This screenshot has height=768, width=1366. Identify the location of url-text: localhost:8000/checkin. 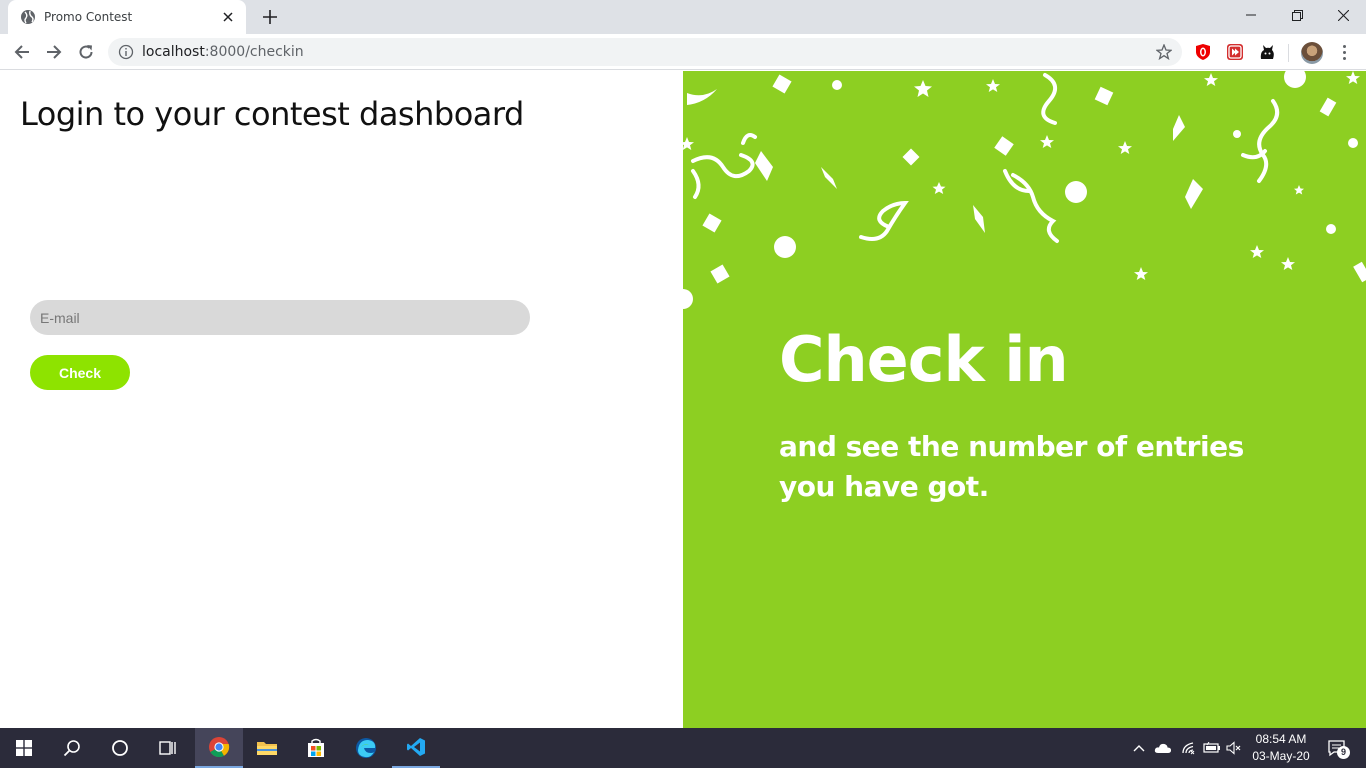
(223, 52).